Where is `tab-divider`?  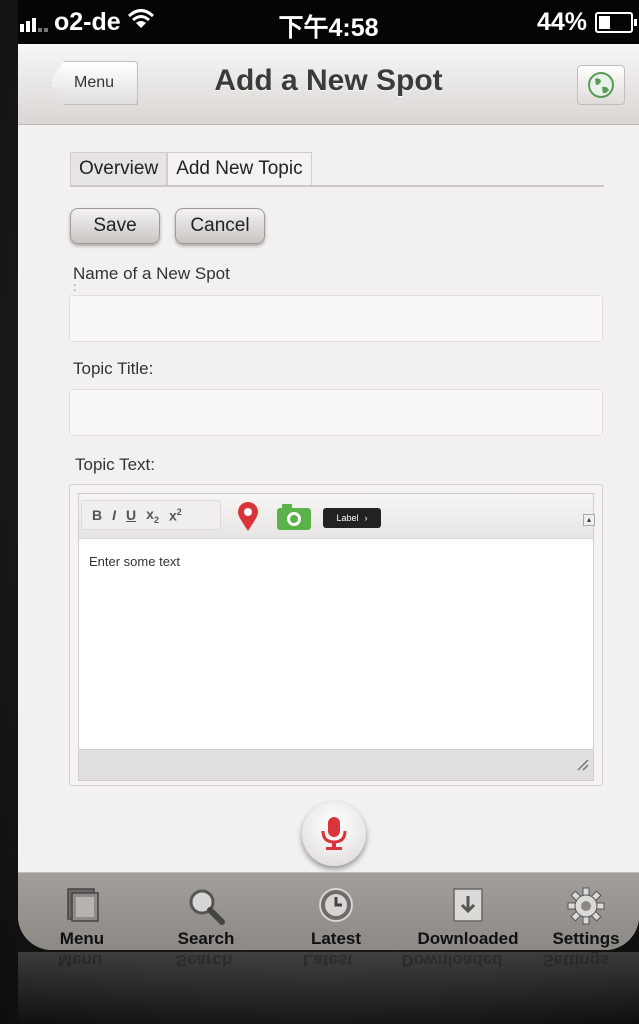 tab-divider is located at coordinates (337, 186).